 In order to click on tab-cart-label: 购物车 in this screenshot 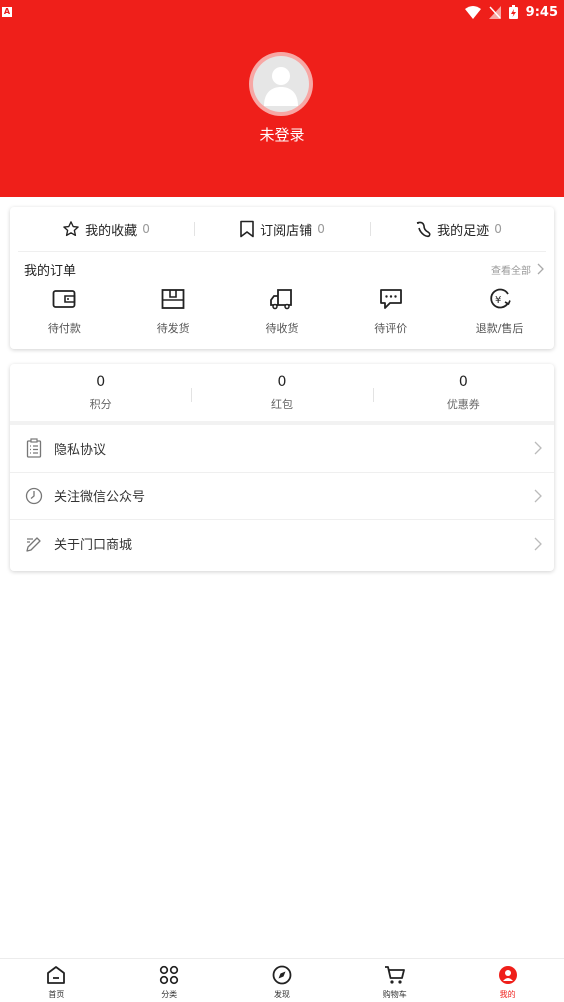, I will do `click(394, 994)`.